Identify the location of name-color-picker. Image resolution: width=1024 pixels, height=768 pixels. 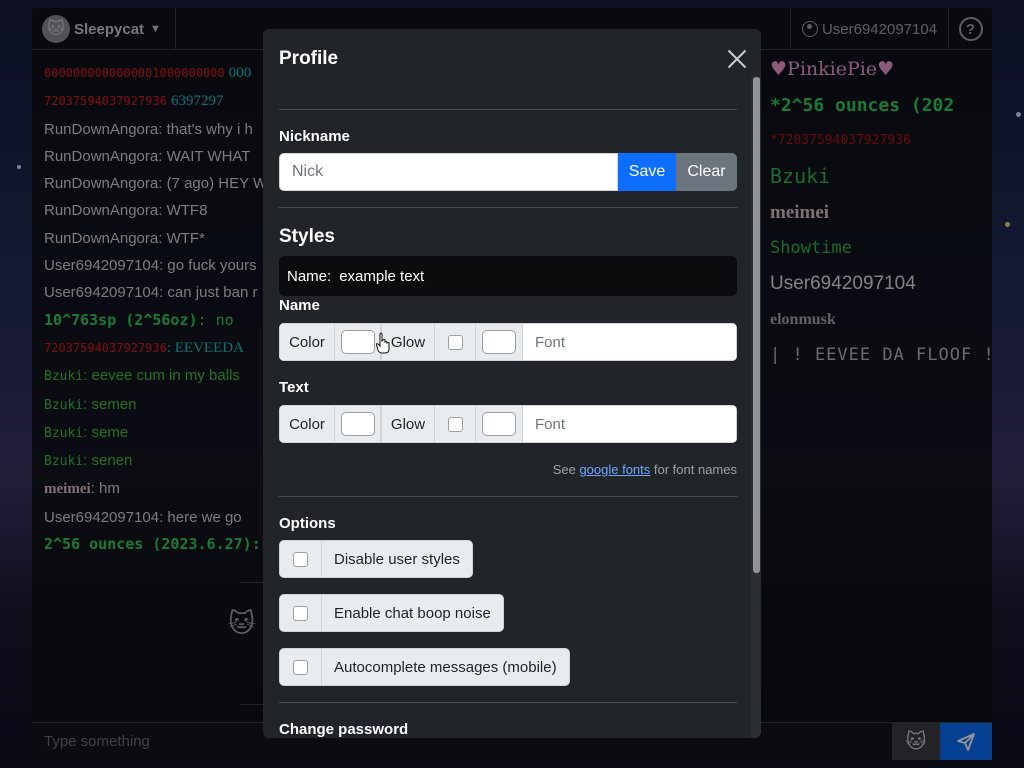
(357, 342).